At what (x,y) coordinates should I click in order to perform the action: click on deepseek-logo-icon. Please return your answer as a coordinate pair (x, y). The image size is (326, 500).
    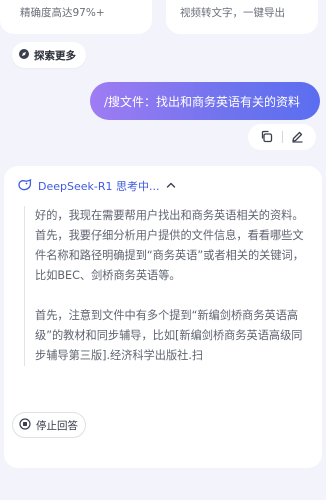
    Looking at the image, I should click on (25, 186).